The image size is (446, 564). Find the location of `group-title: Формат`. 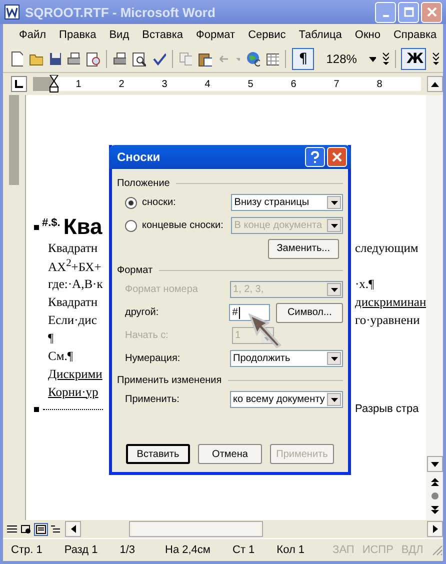

group-title: Формат is located at coordinates (135, 270).